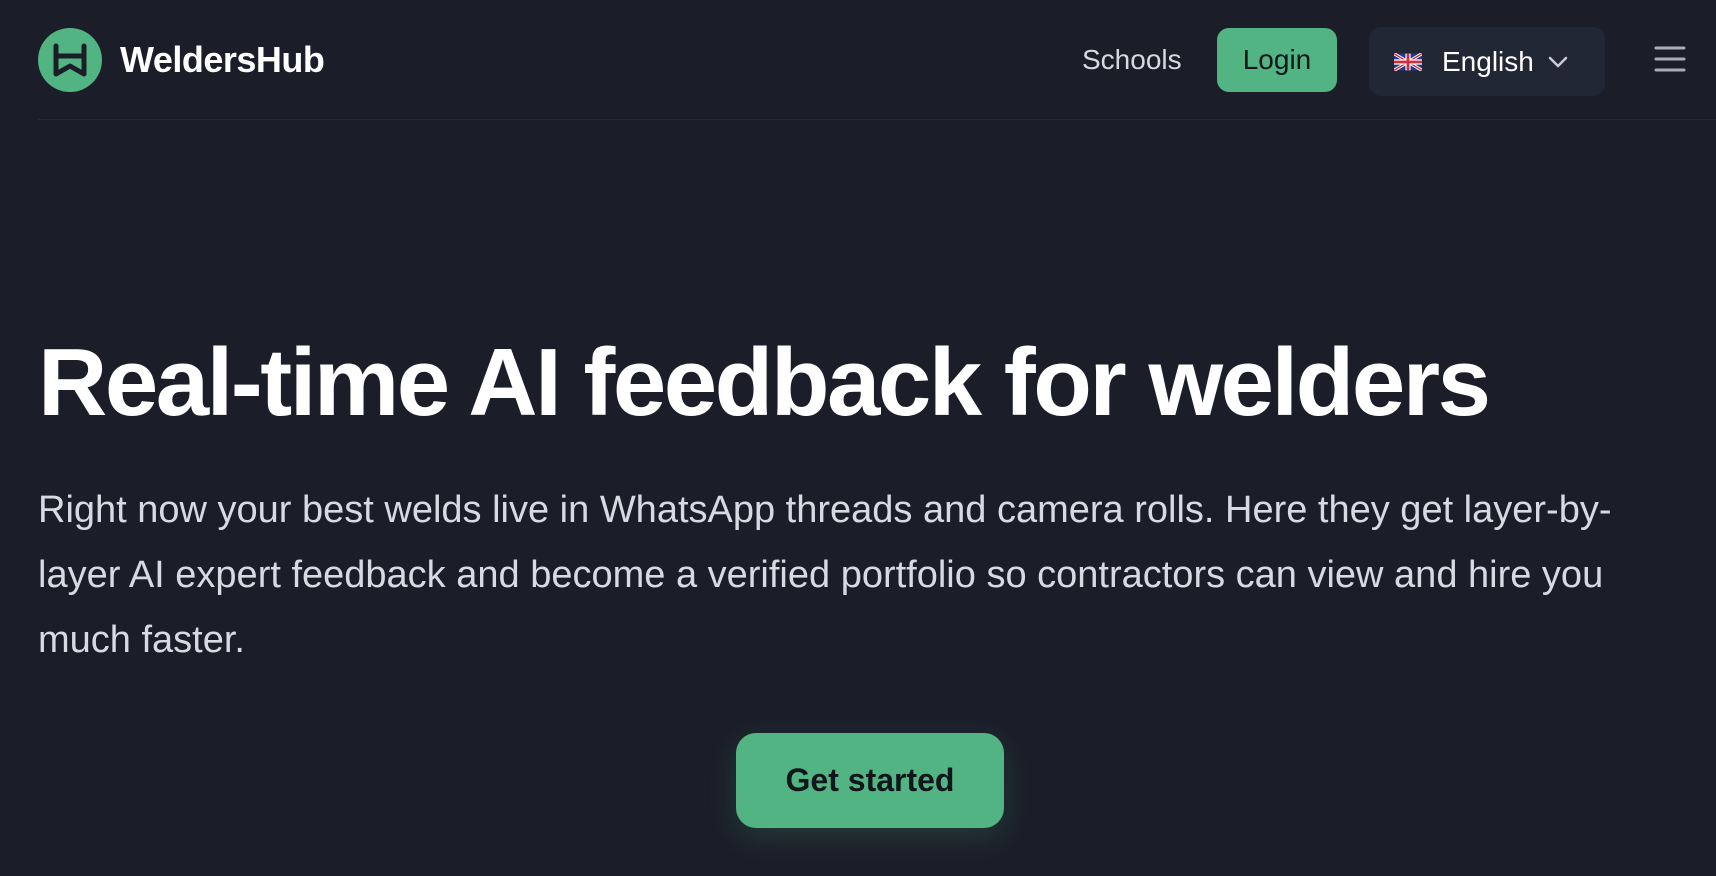 Image resolution: width=1716 pixels, height=876 pixels. I want to click on login-button: Login, so click(1277, 60).